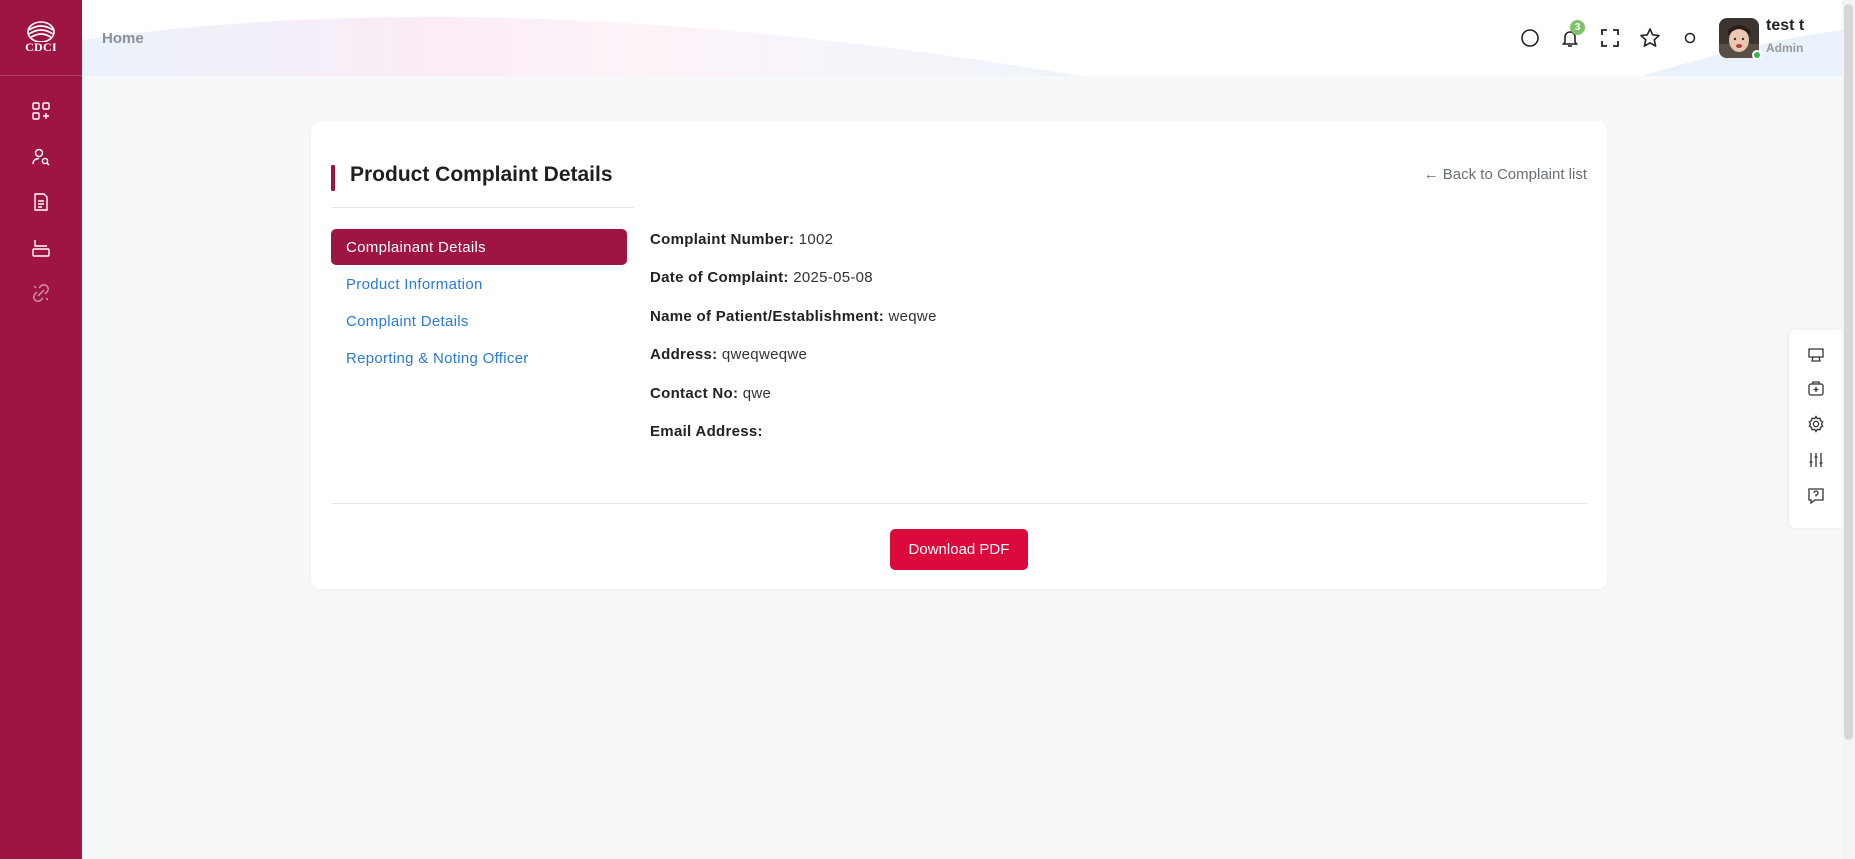  What do you see at coordinates (479, 247) in the screenshot?
I see `tab-complainant-details: Complainant Details` at bounding box center [479, 247].